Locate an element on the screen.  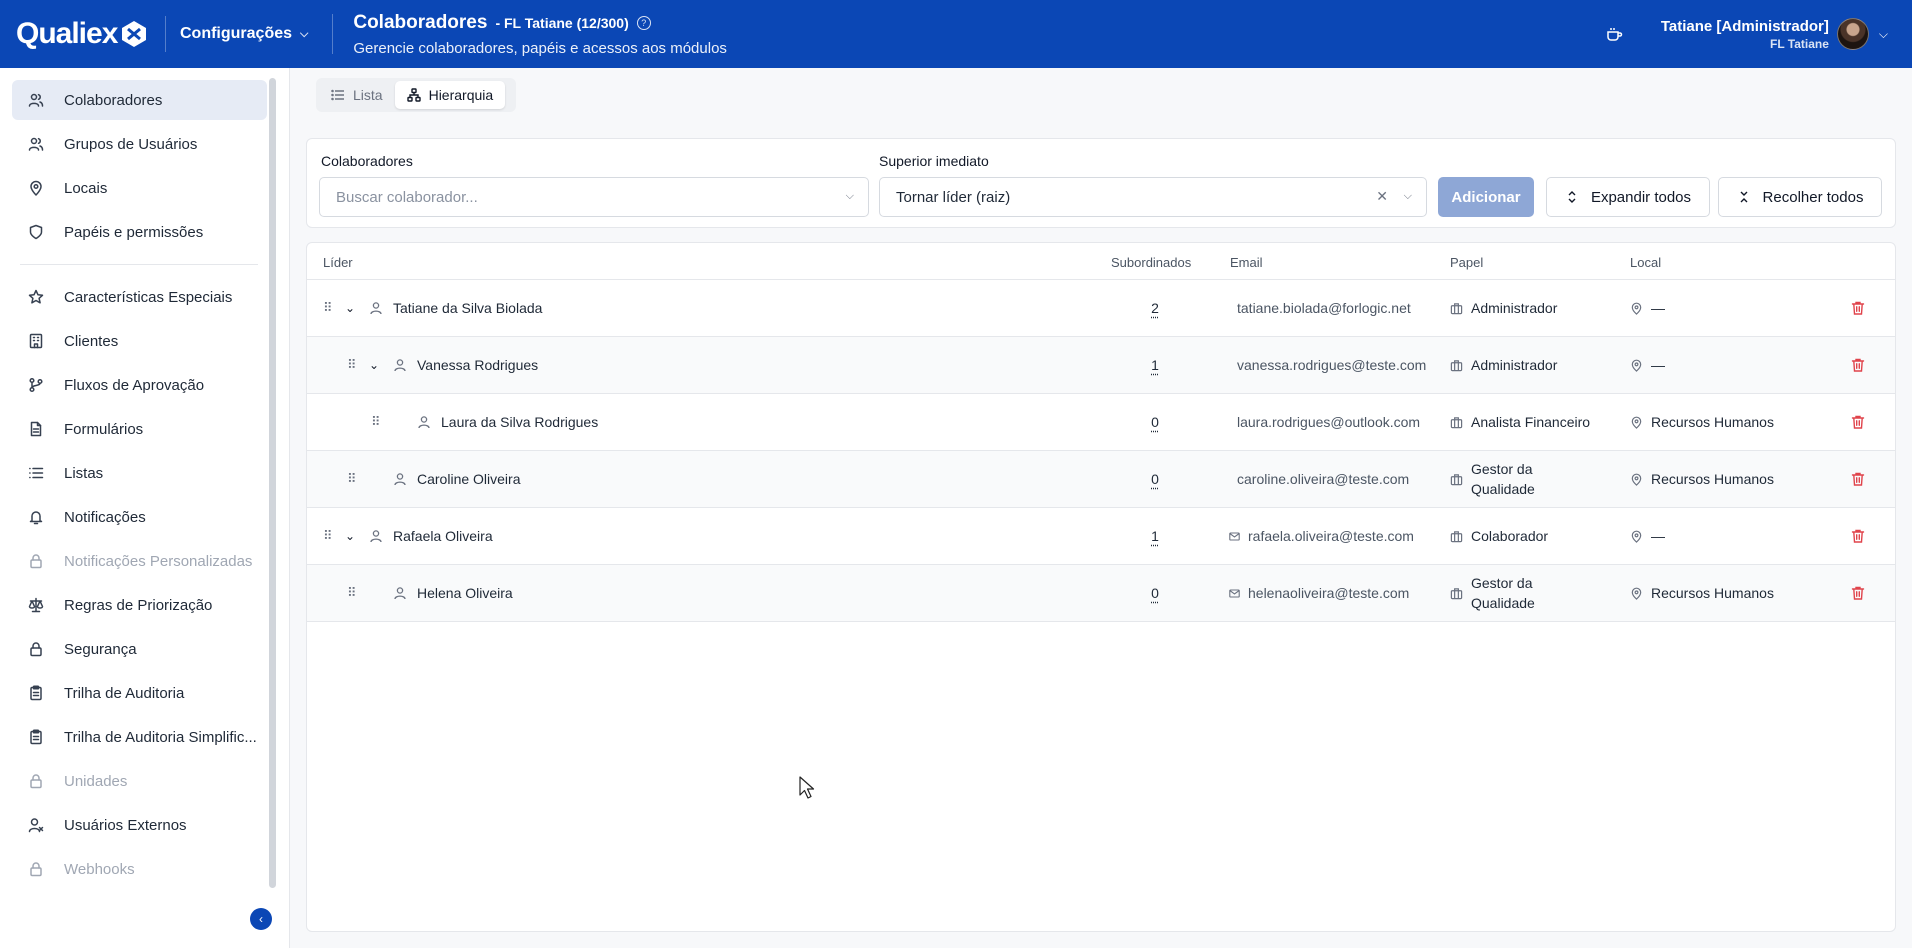
clear-icon: ✕ is located at coordinates (1382, 196).